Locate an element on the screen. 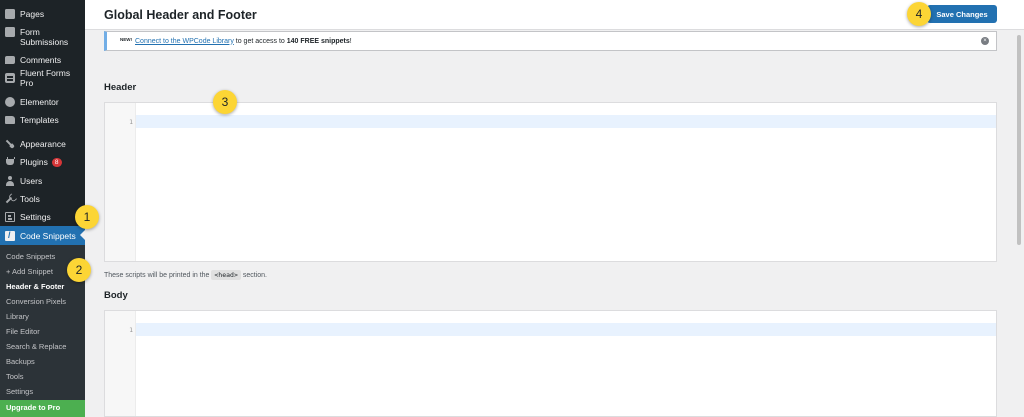 The width and height of the screenshot is (1024, 417). tools-icon is located at coordinates (10, 199).